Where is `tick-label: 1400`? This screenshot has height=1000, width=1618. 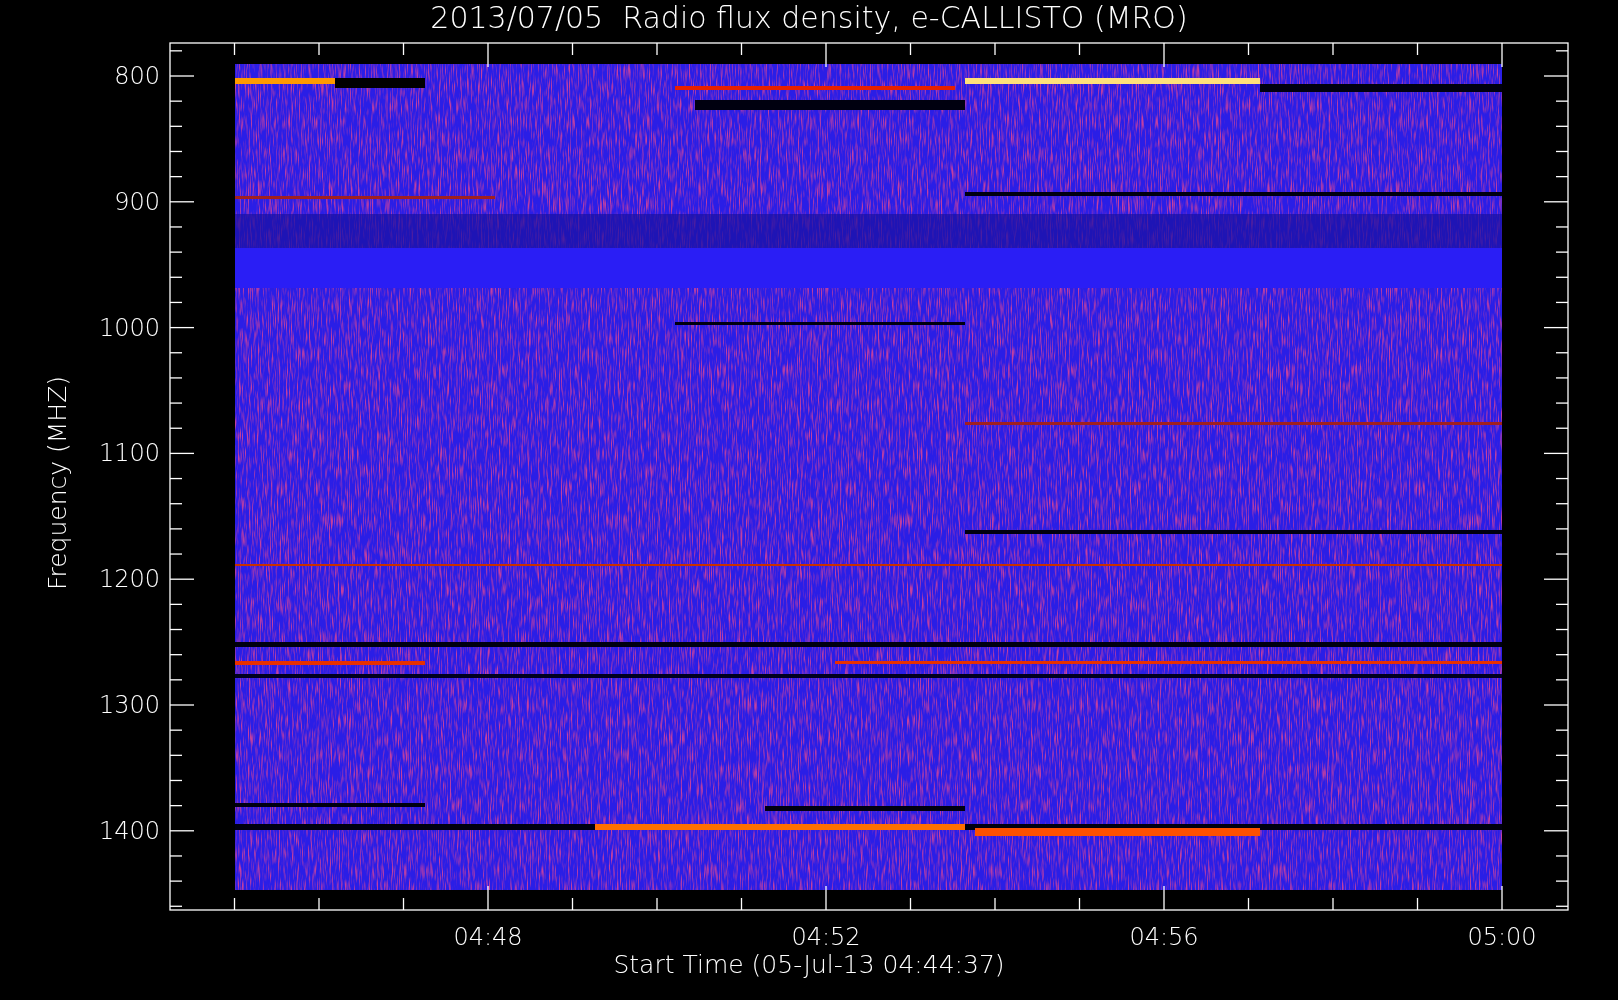 tick-label: 1400 is located at coordinates (128, 830).